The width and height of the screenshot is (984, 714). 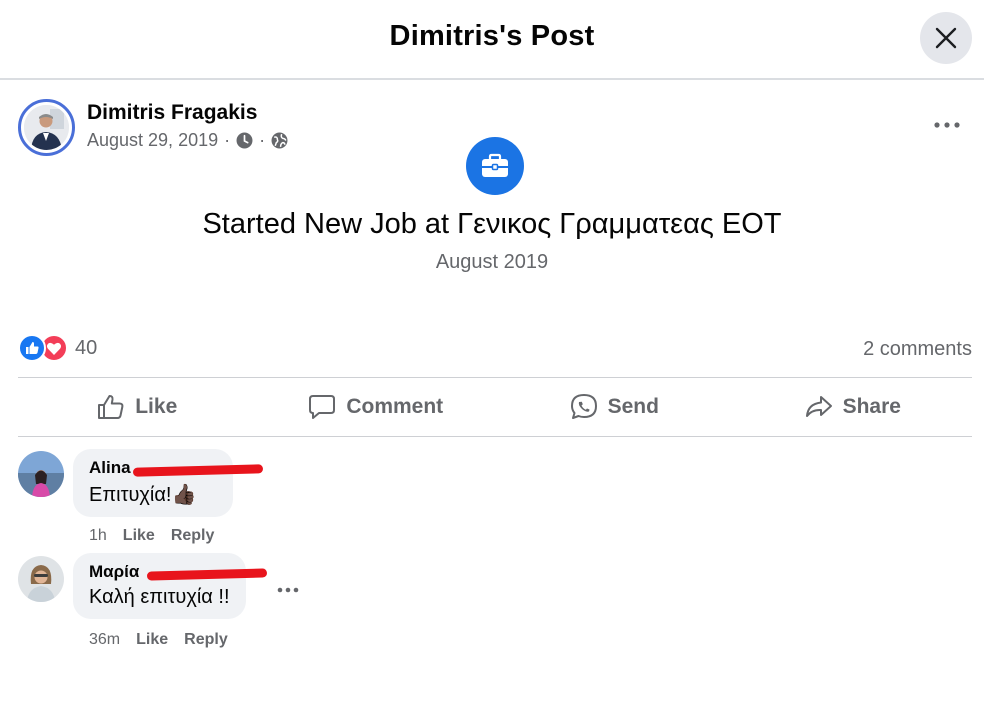 I want to click on reaction-summary: 40, so click(x=57, y=348).